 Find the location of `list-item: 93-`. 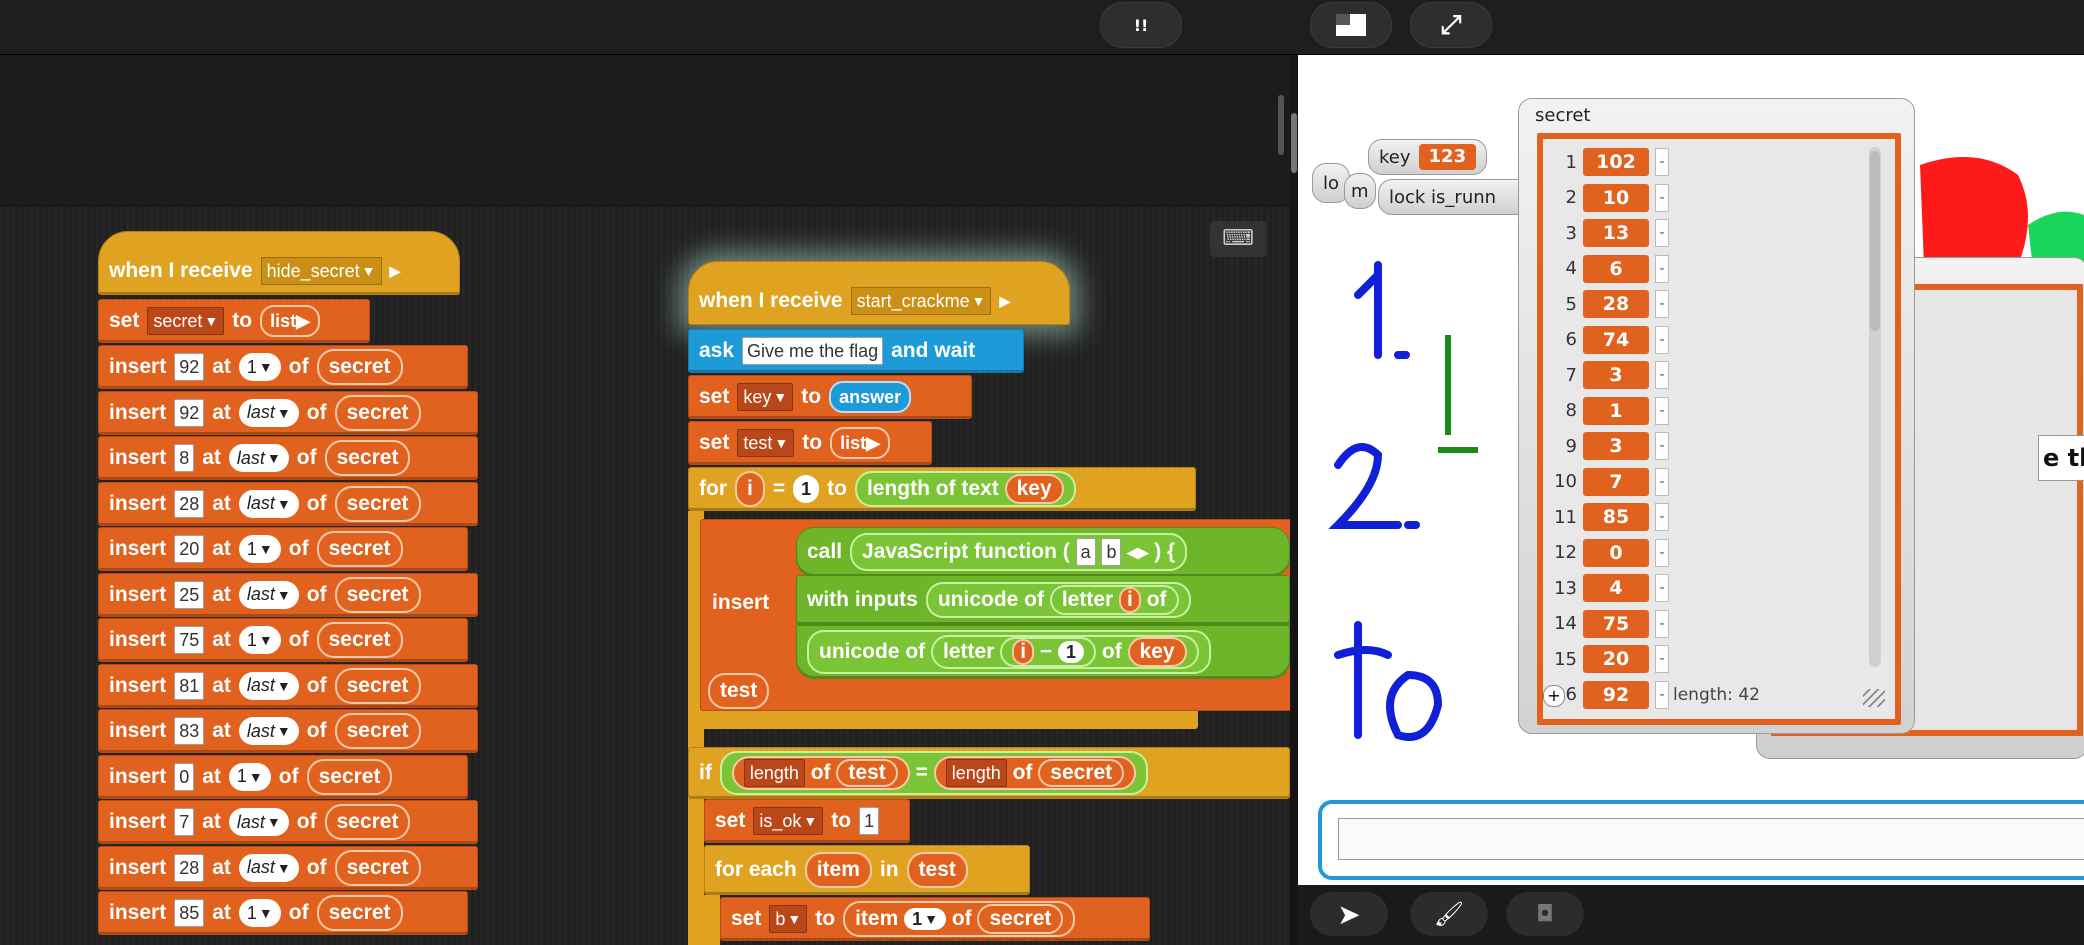

list-item: 93- is located at coordinates (1608, 446).